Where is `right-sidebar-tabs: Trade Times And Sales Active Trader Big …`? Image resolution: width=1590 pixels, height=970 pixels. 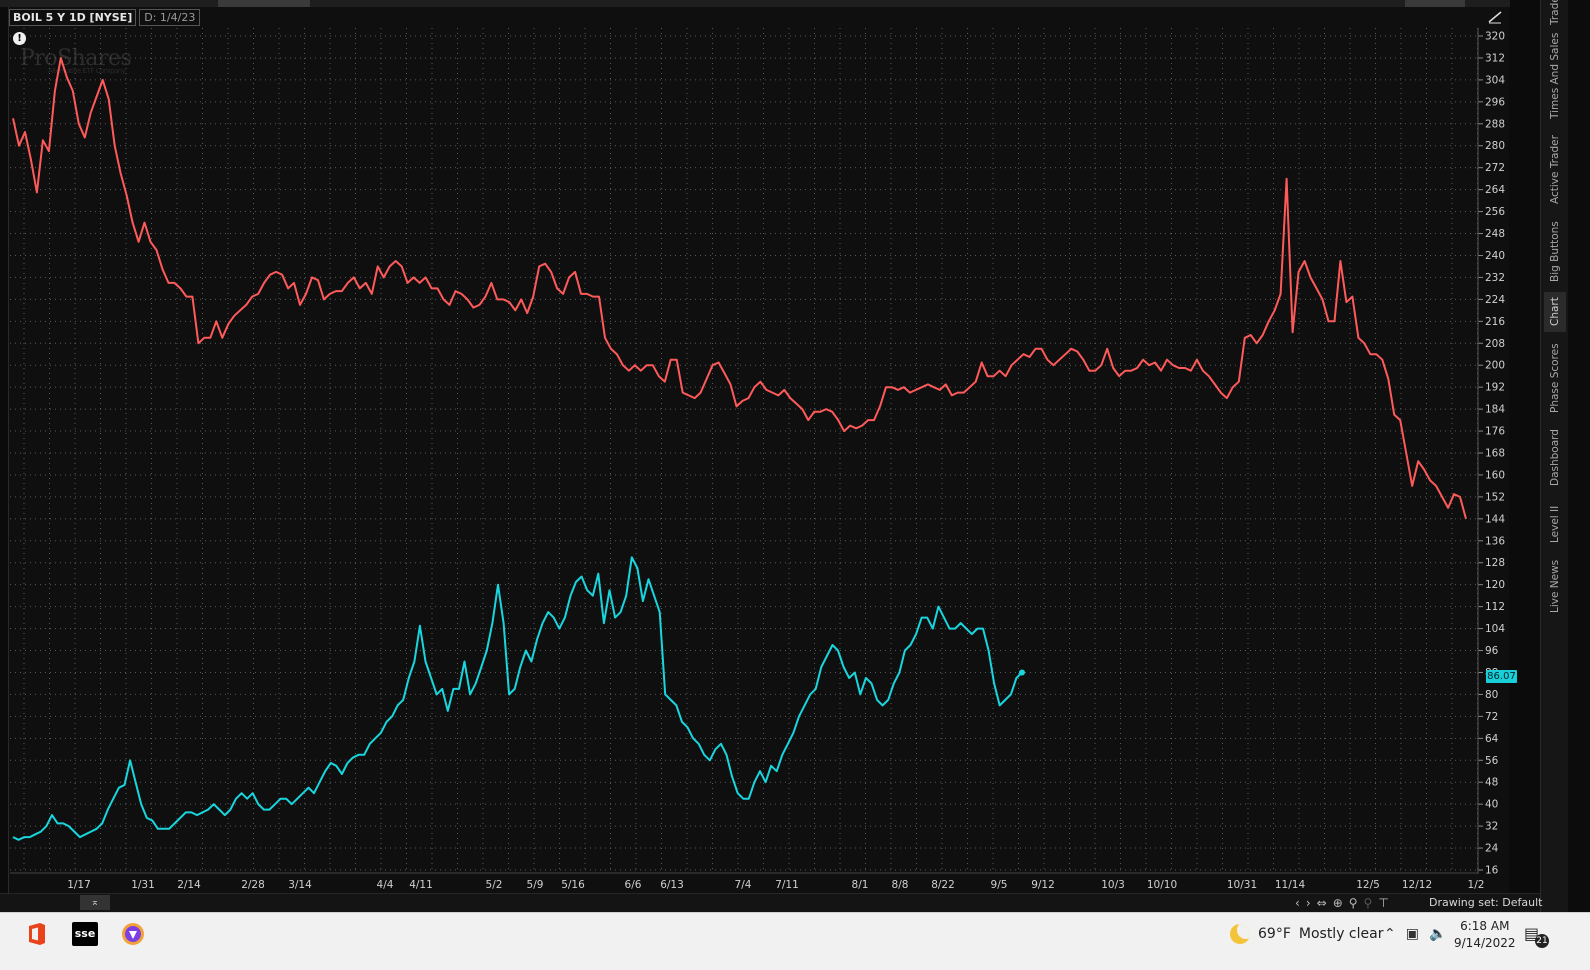
right-sidebar-tabs: Trade Times And Sales Active Trader Big … is located at coordinates (1554, 456).